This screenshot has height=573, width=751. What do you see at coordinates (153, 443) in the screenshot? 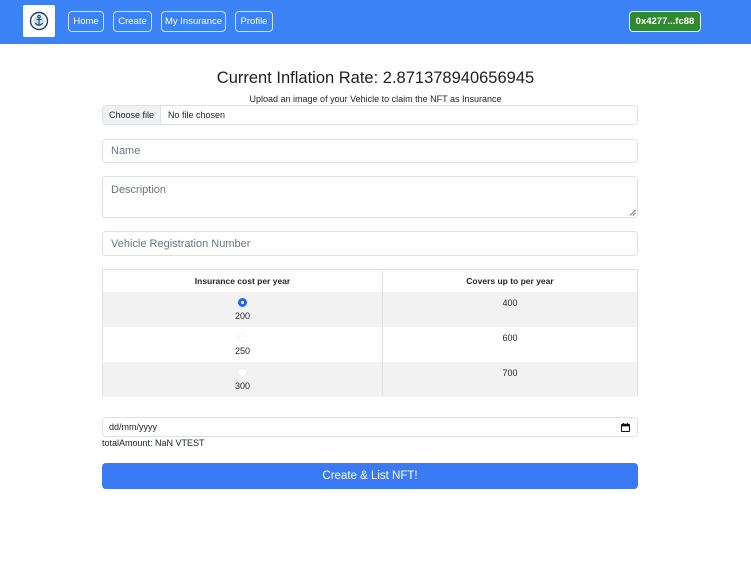
I see `total-amount-text: totalAmount: NaN VTEST` at bounding box center [153, 443].